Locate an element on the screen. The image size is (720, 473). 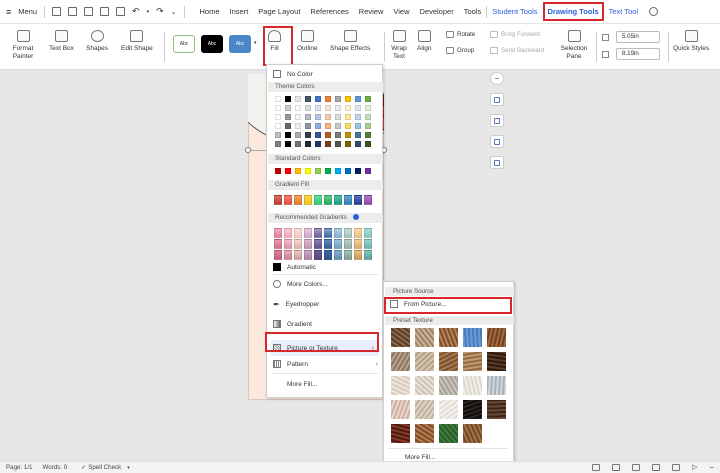
selection-pane-button: Selection Pane is located at coordinates (574, 45).